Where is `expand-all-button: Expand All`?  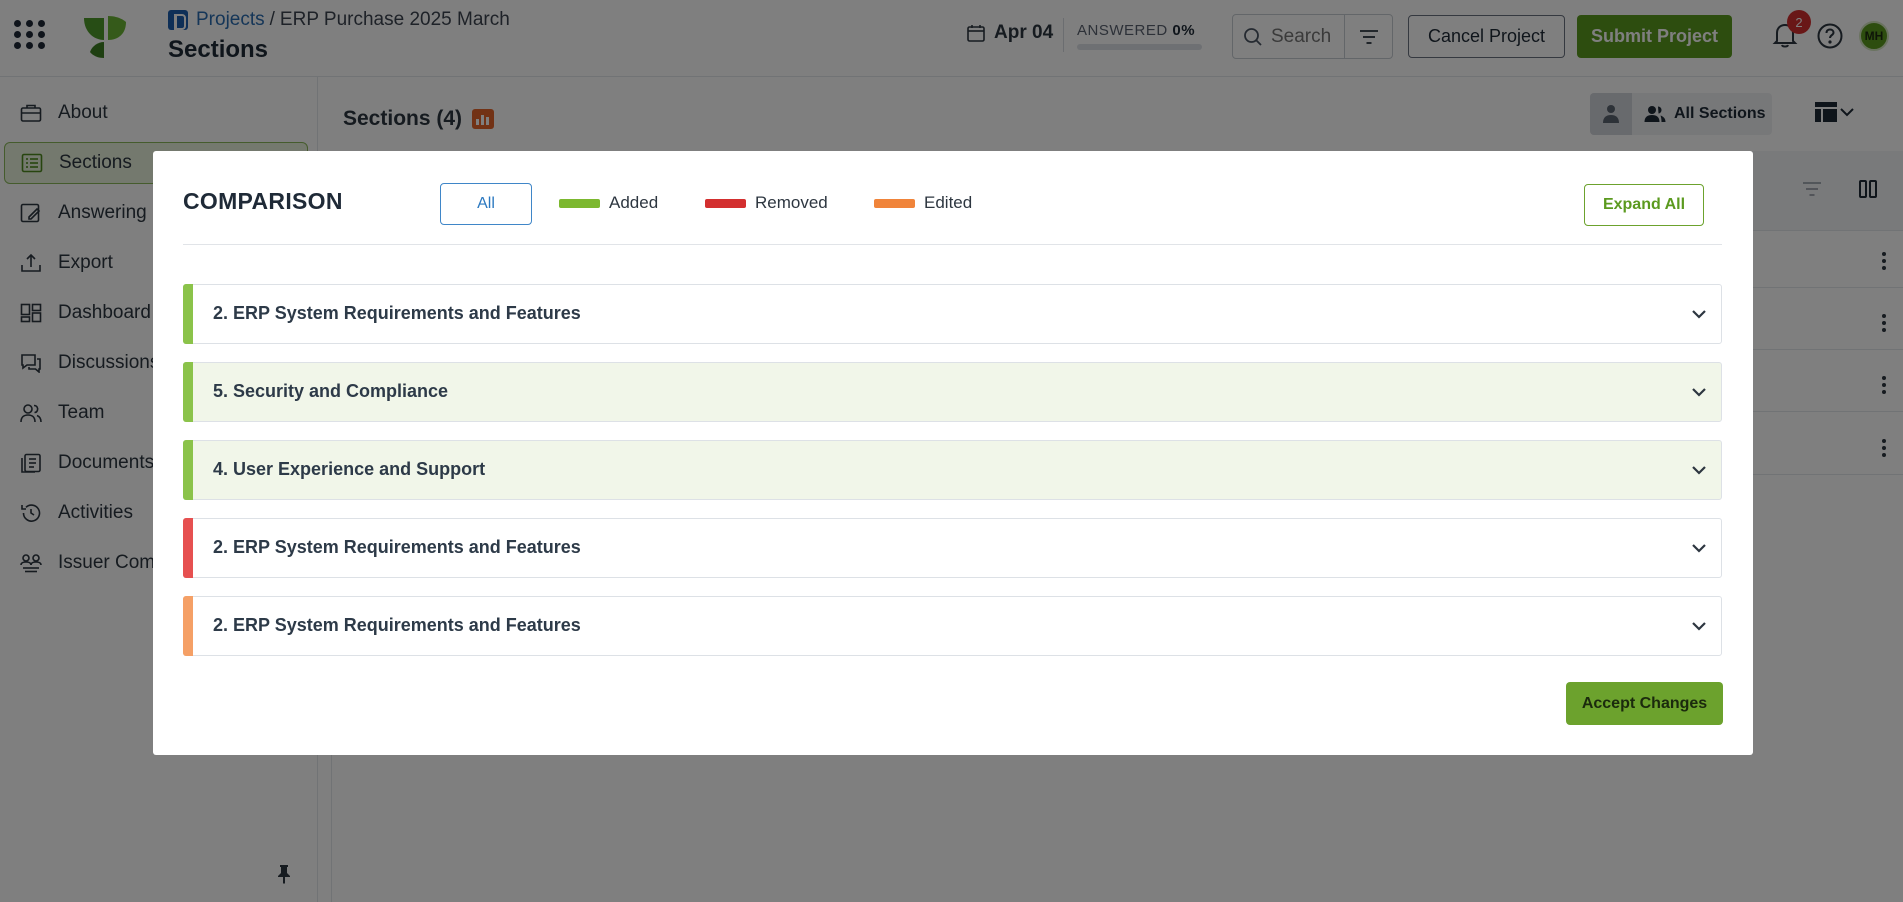 expand-all-button: Expand All is located at coordinates (1644, 205).